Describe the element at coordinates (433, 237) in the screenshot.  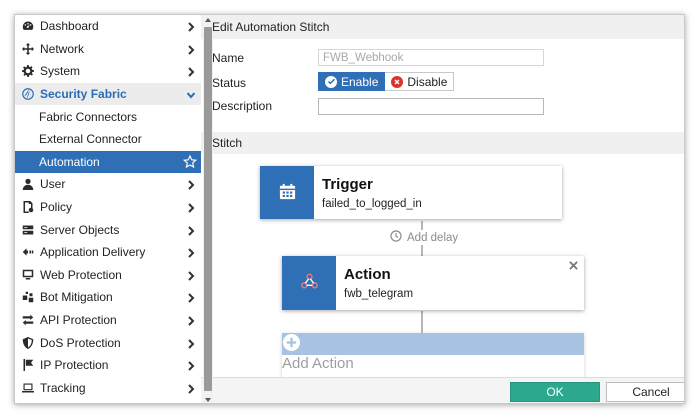
I see `add-delay-label: Add delay` at that location.